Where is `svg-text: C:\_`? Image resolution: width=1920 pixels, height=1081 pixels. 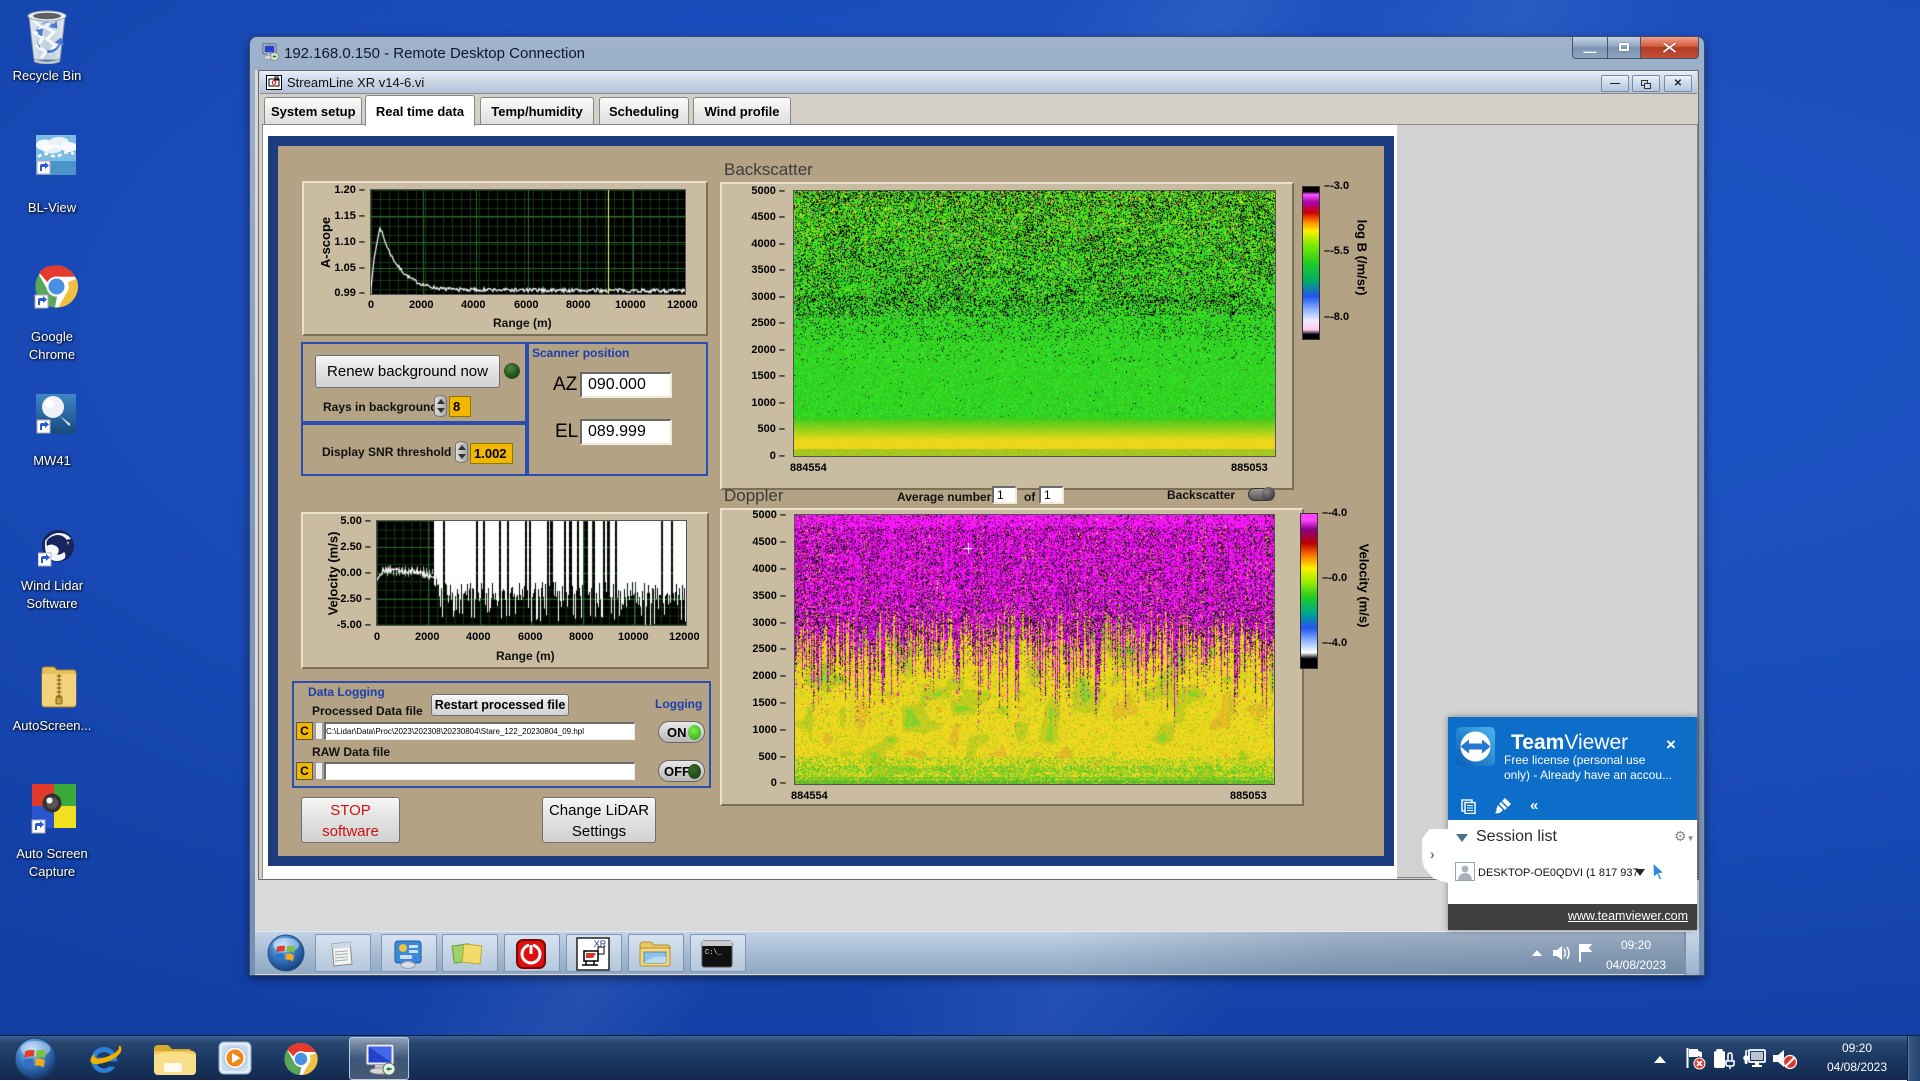 svg-text: C:\_ is located at coordinates (714, 953).